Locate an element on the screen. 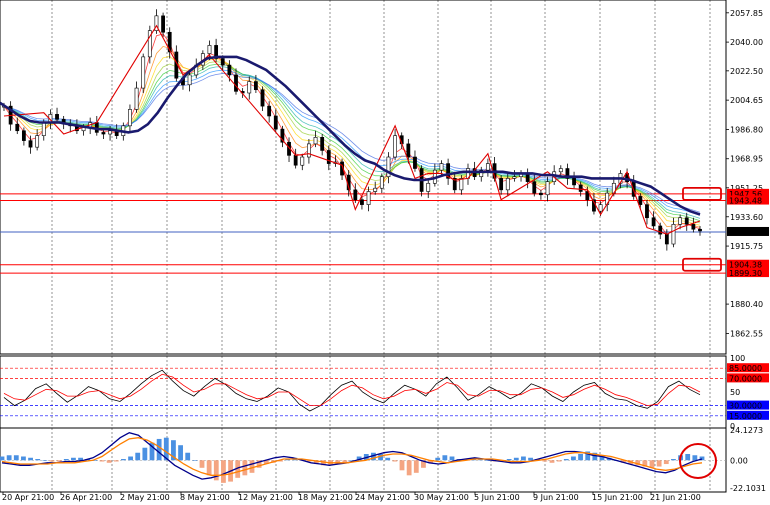  time-axis-label: 15 Jun 21:00 is located at coordinates (617, 497).